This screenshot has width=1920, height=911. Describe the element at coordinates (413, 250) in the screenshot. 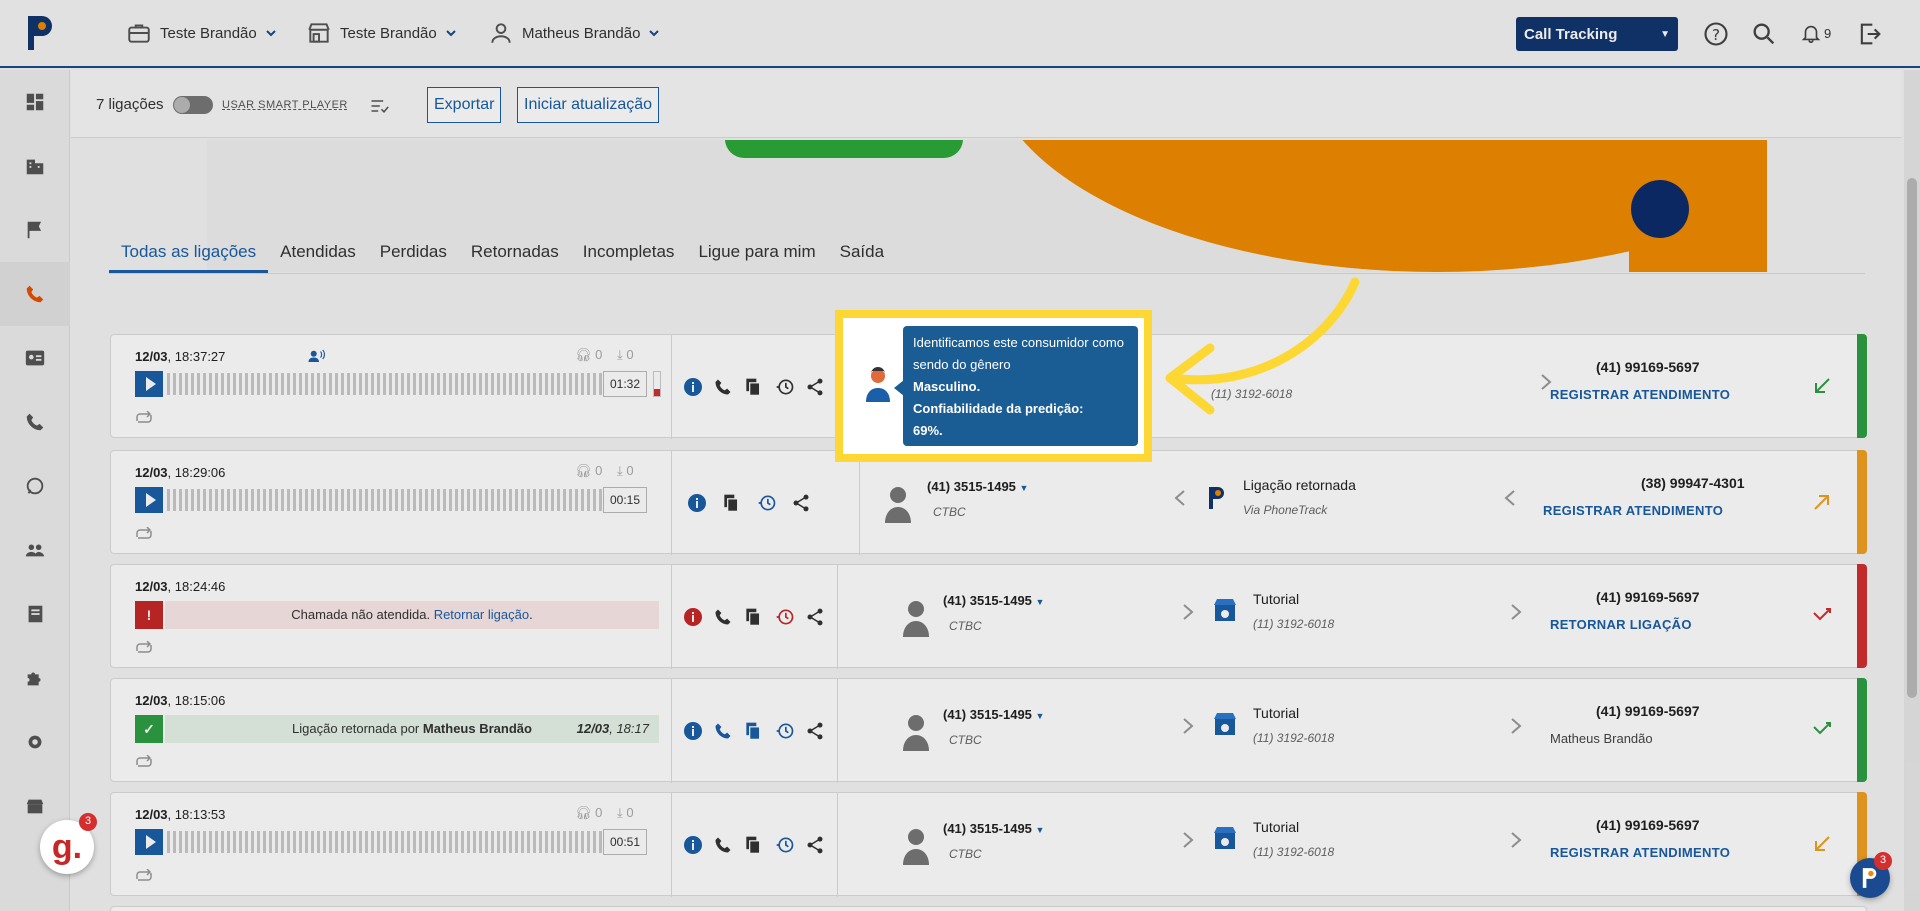

I see `tab-missed: Perdidas` at that location.